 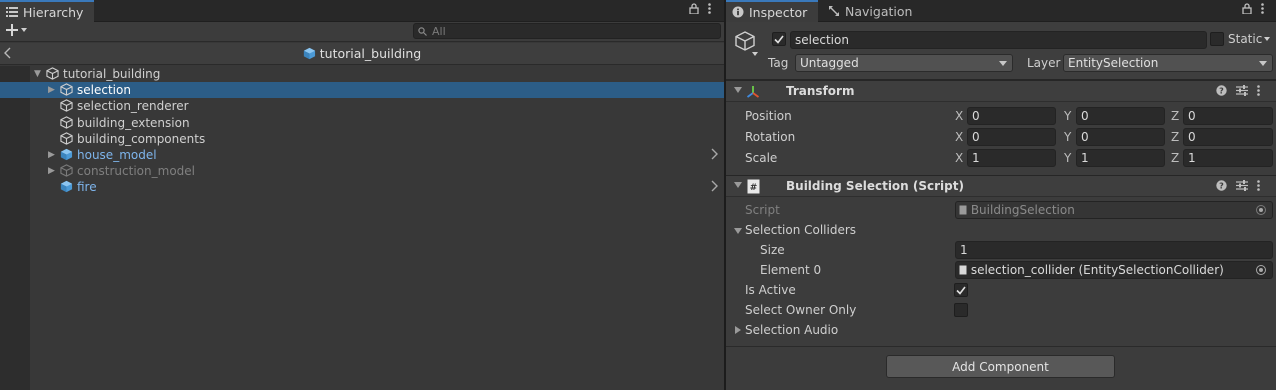 I want to click on icon-picker-chevron-icon, so click(x=755, y=54).